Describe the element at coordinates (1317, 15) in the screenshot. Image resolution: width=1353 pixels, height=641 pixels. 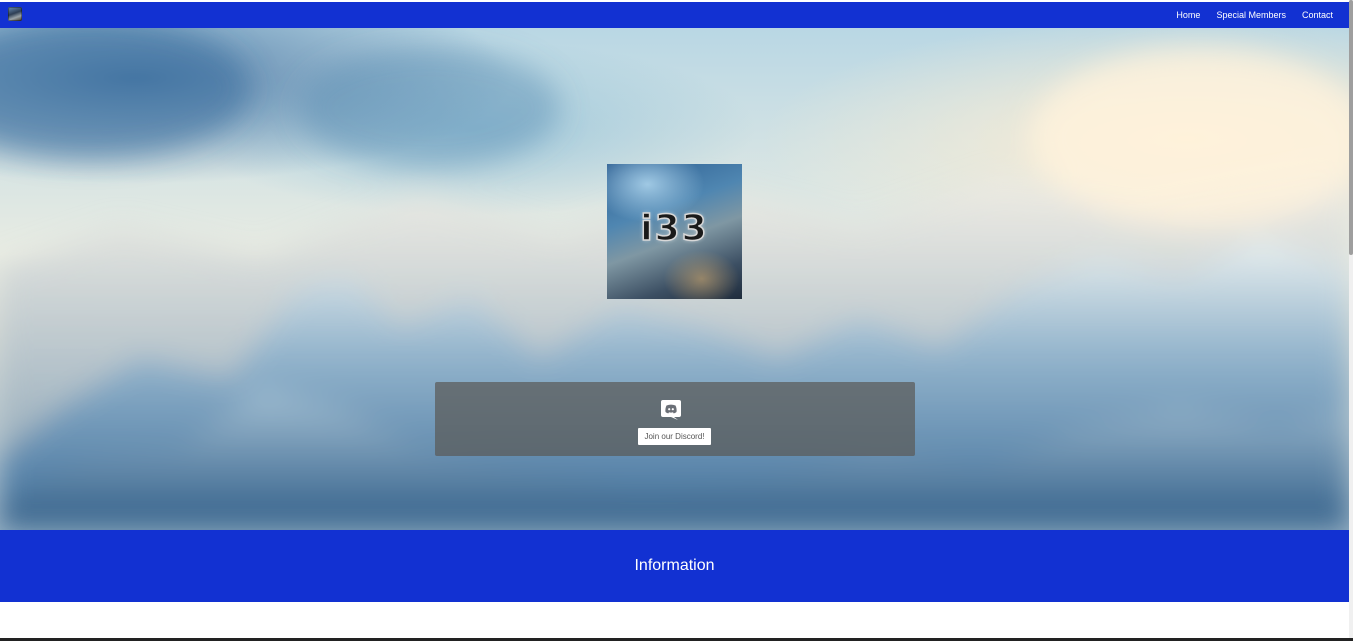
I see `nav-link-contact: Contact` at that location.